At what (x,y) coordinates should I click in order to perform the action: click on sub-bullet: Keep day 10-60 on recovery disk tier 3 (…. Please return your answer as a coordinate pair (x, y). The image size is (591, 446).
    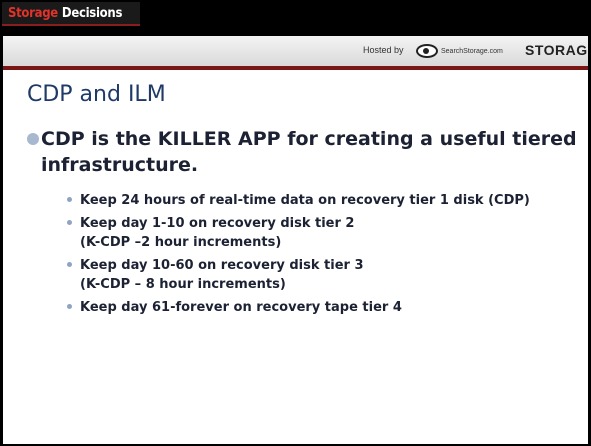
    Looking at the image, I should click on (322, 275).